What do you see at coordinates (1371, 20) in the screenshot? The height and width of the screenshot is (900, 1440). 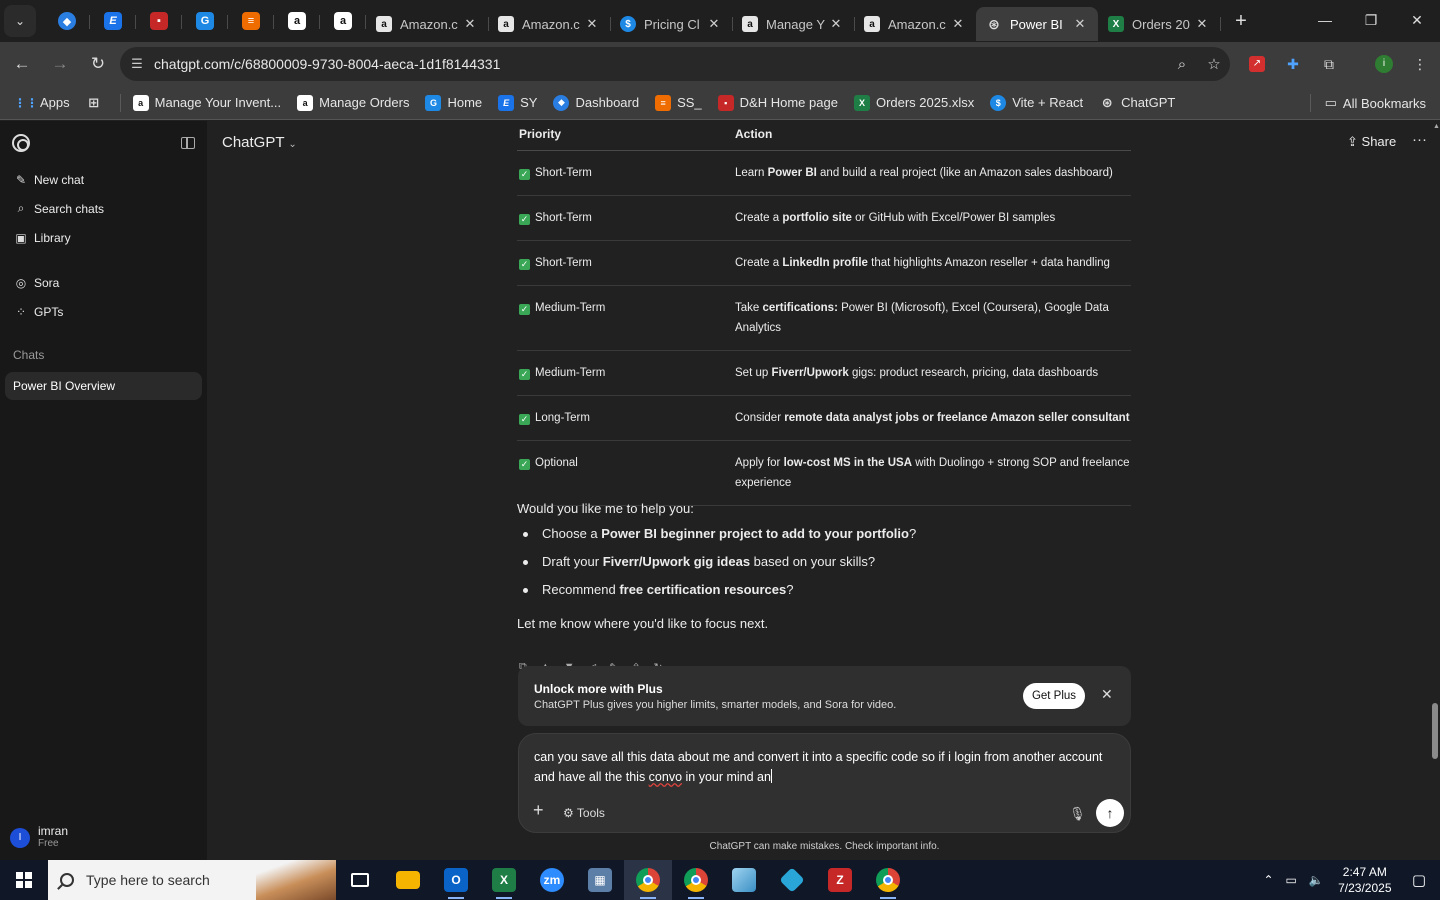 I see `restore-icon: ❐` at bounding box center [1371, 20].